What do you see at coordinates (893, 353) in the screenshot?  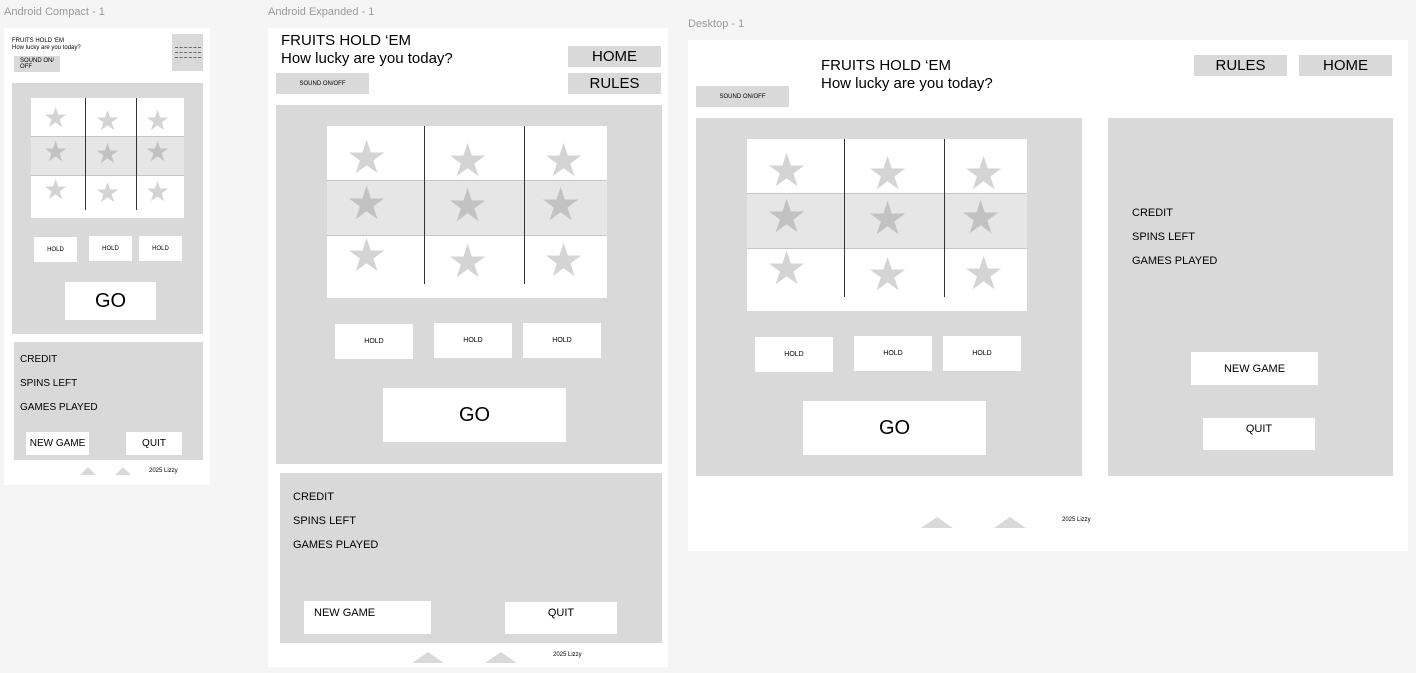 I see `desktop-hold-button-2: HOLD` at bounding box center [893, 353].